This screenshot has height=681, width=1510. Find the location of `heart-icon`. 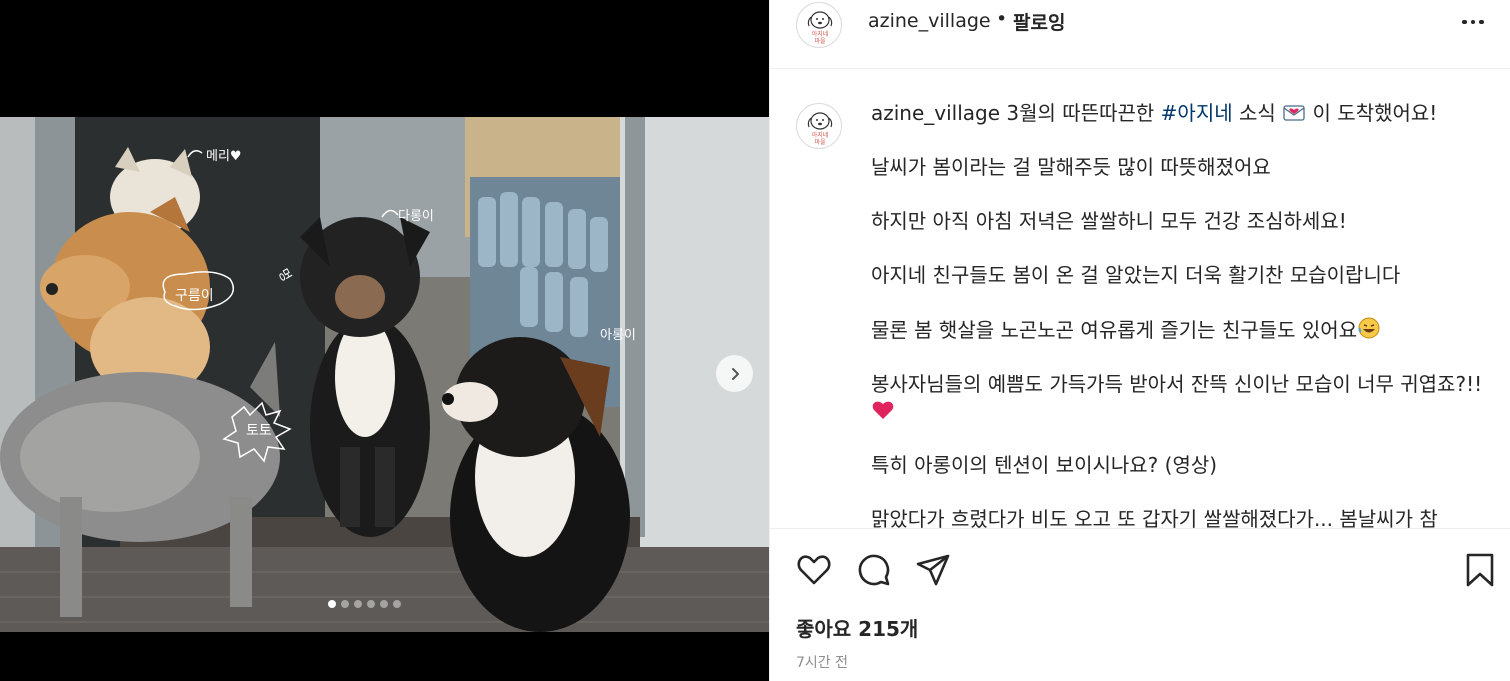

heart-icon is located at coordinates (814, 570).